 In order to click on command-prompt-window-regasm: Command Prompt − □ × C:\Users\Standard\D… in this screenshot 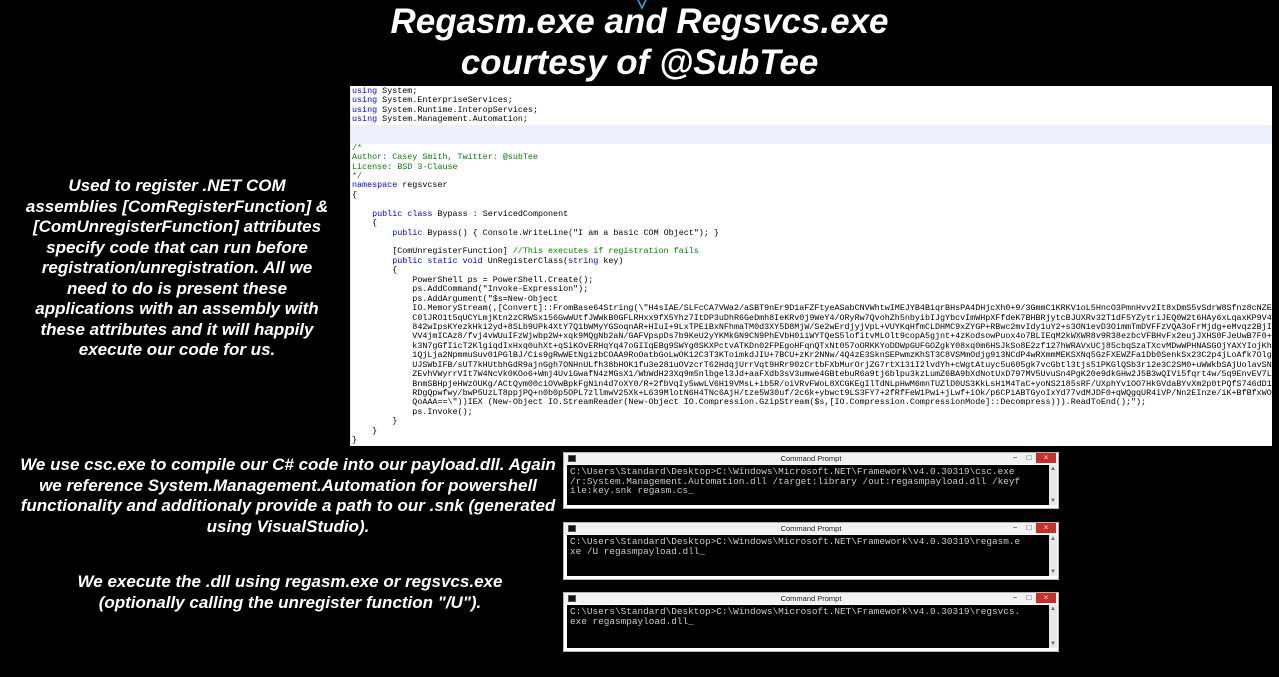, I will do `click(811, 551)`.